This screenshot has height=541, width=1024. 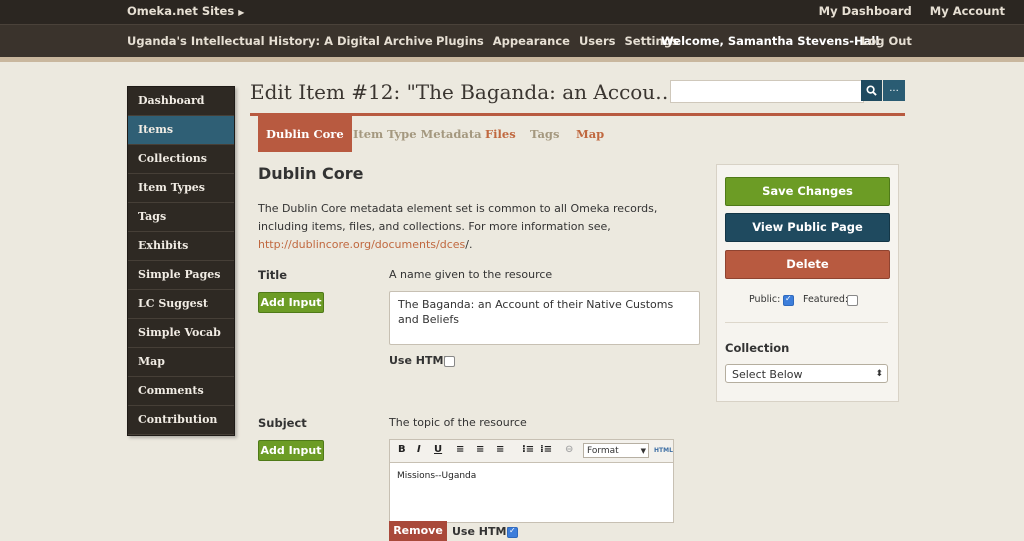 What do you see at coordinates (181, 362) in the screenshot?
I see `sidebar-item-map: Map` at bounding box center [181, 362].